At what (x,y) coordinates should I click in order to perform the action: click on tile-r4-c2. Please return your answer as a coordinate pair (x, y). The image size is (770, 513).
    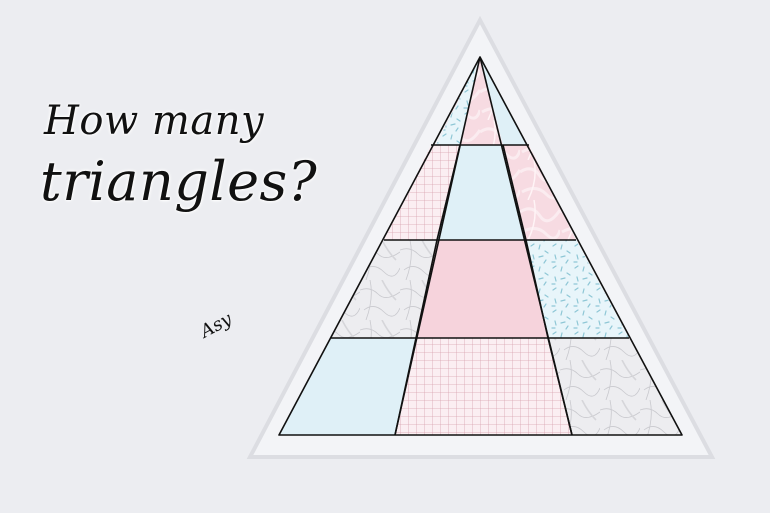
    Looking at the image, I should click on (483, 386).